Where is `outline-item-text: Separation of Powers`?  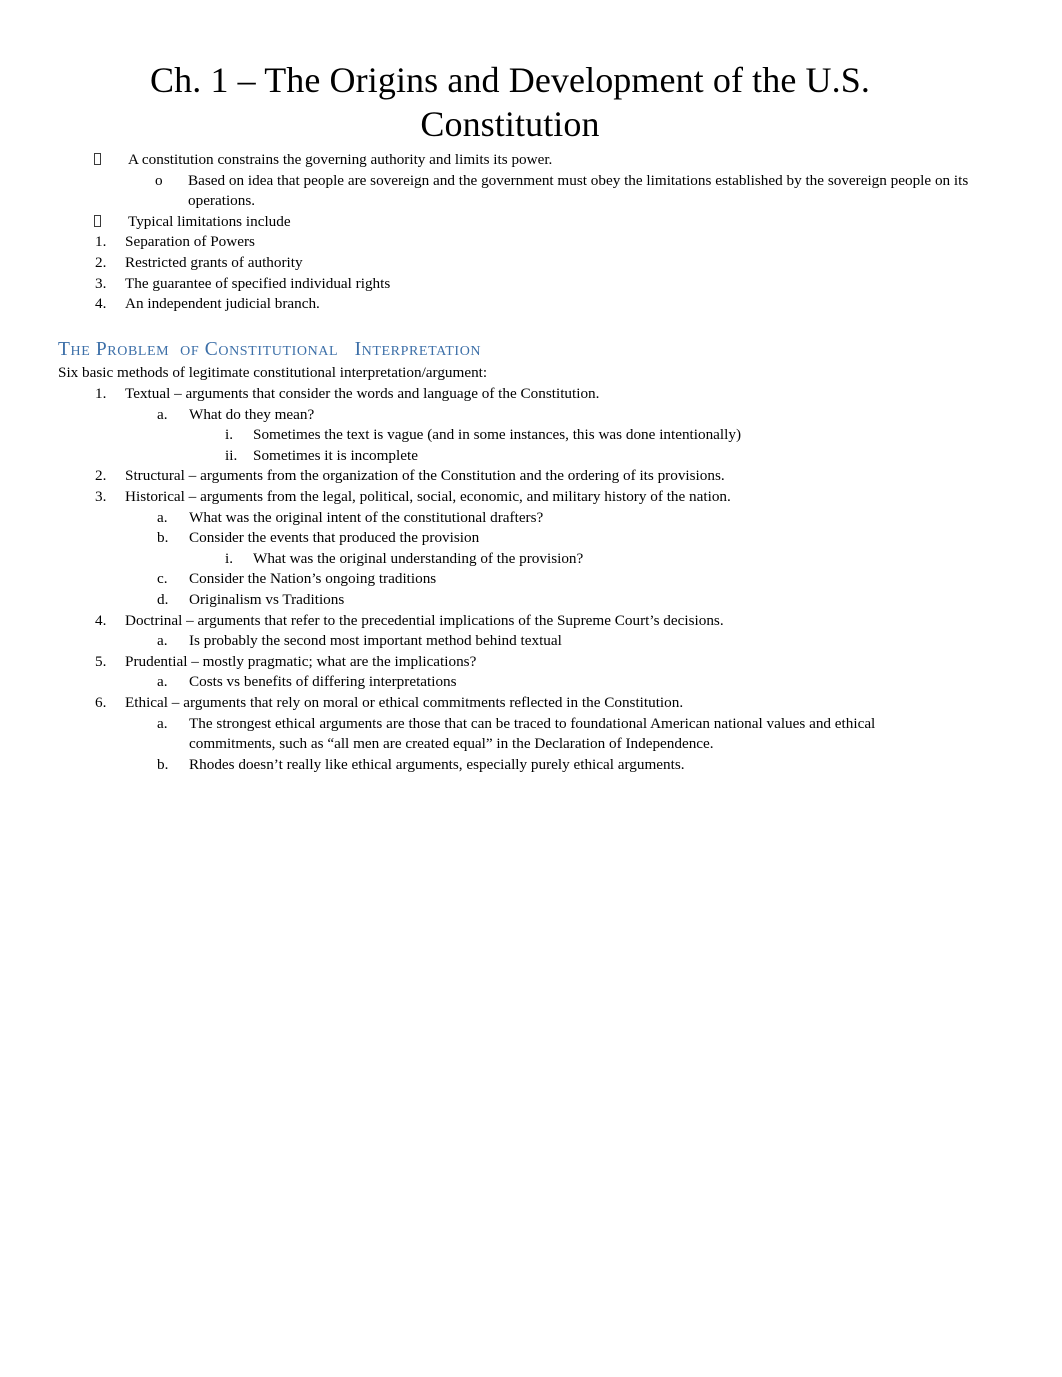 outline-item-text: Separation of Powers is located at coordinates (190, 242).